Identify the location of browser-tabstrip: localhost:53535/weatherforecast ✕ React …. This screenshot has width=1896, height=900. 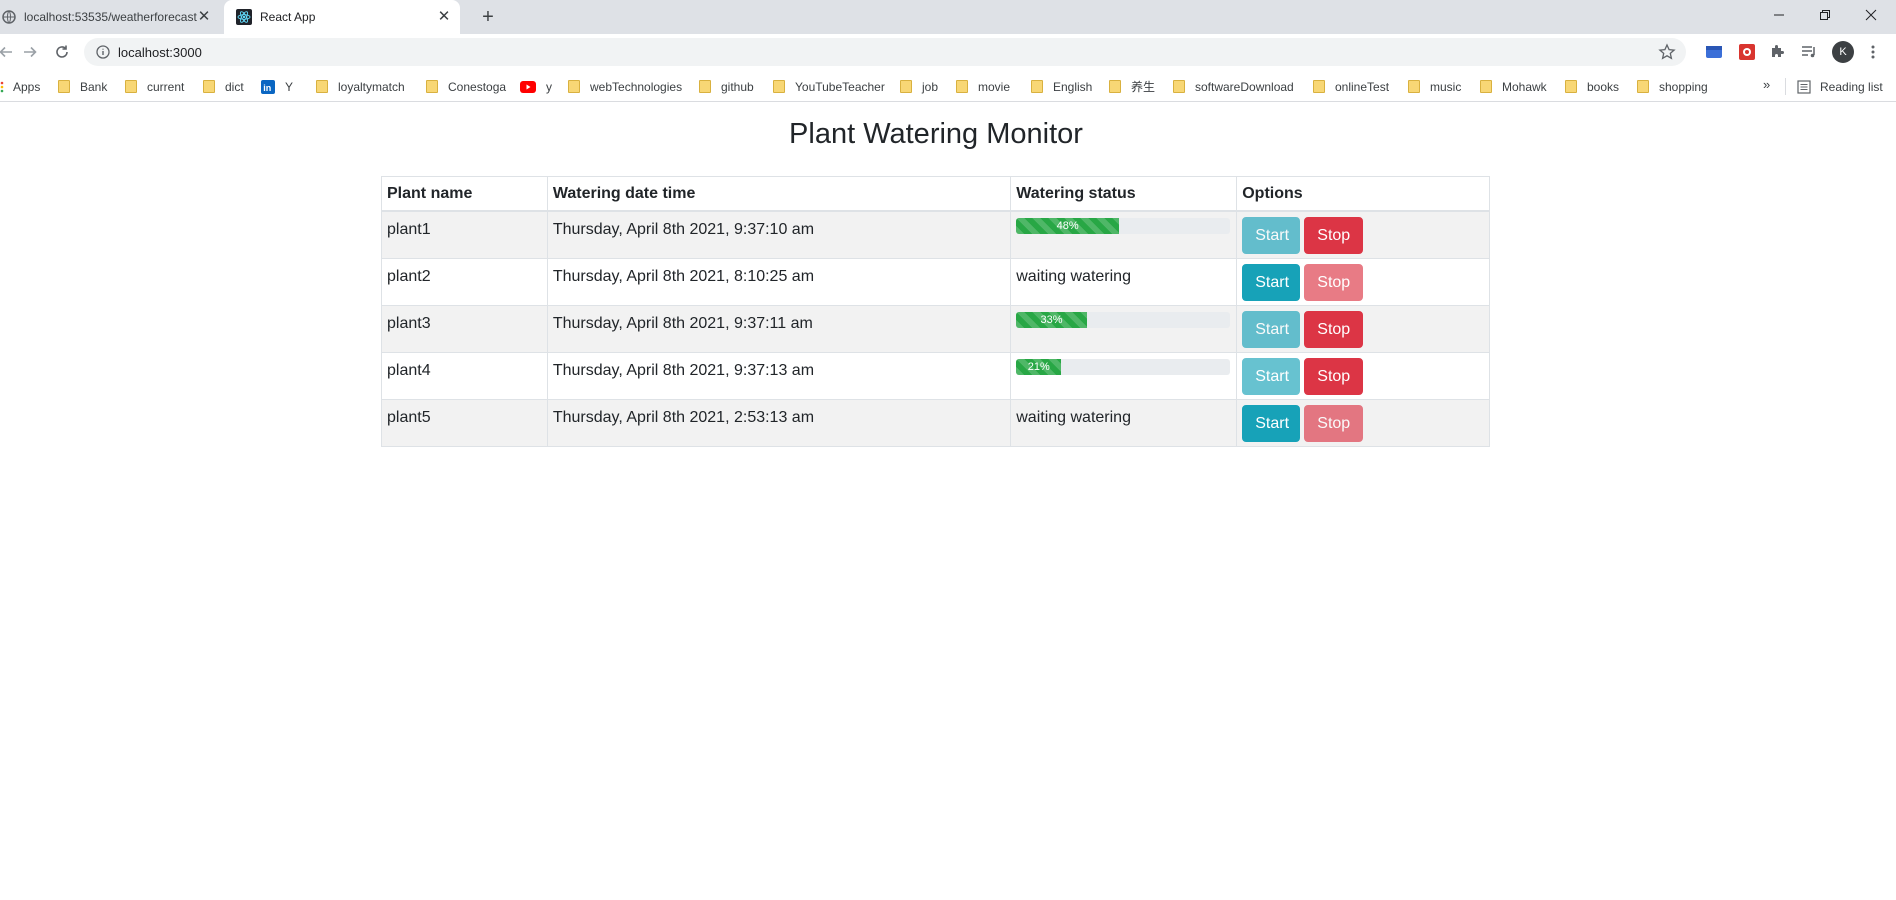
(948, 17).